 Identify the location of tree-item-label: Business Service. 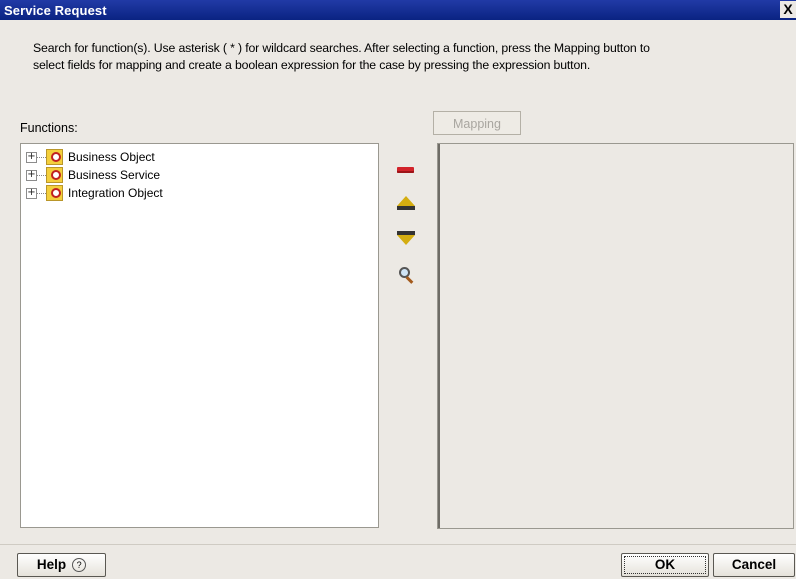
(114, 175).